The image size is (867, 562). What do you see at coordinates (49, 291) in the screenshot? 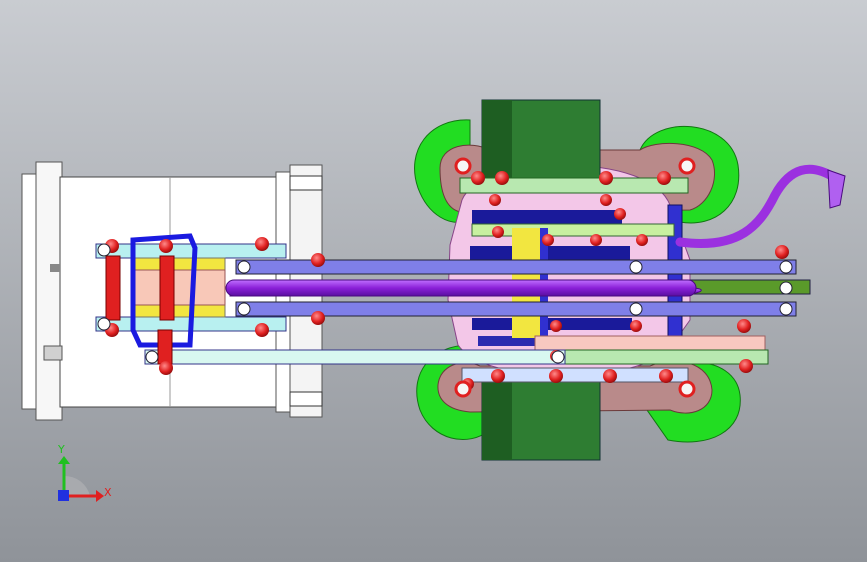
I see `frame-left-inner-rail` at bounding box center [49, 291].